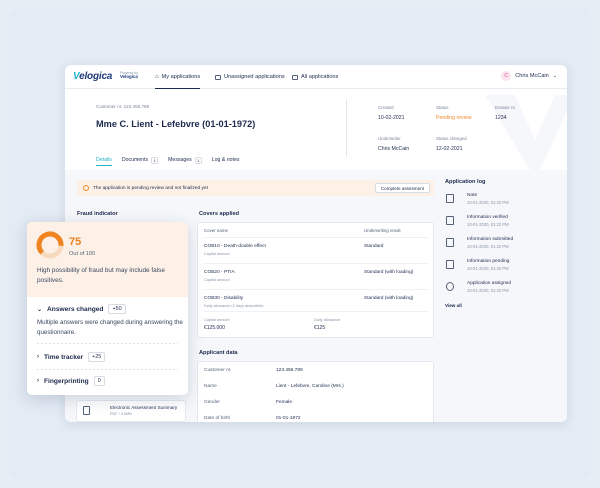 The width and height of the screenshot is (600, 488). What do you see at coordinates (450, 220) in the screenshot?
I see `document-check-icon` at bounding box center [450, 220].